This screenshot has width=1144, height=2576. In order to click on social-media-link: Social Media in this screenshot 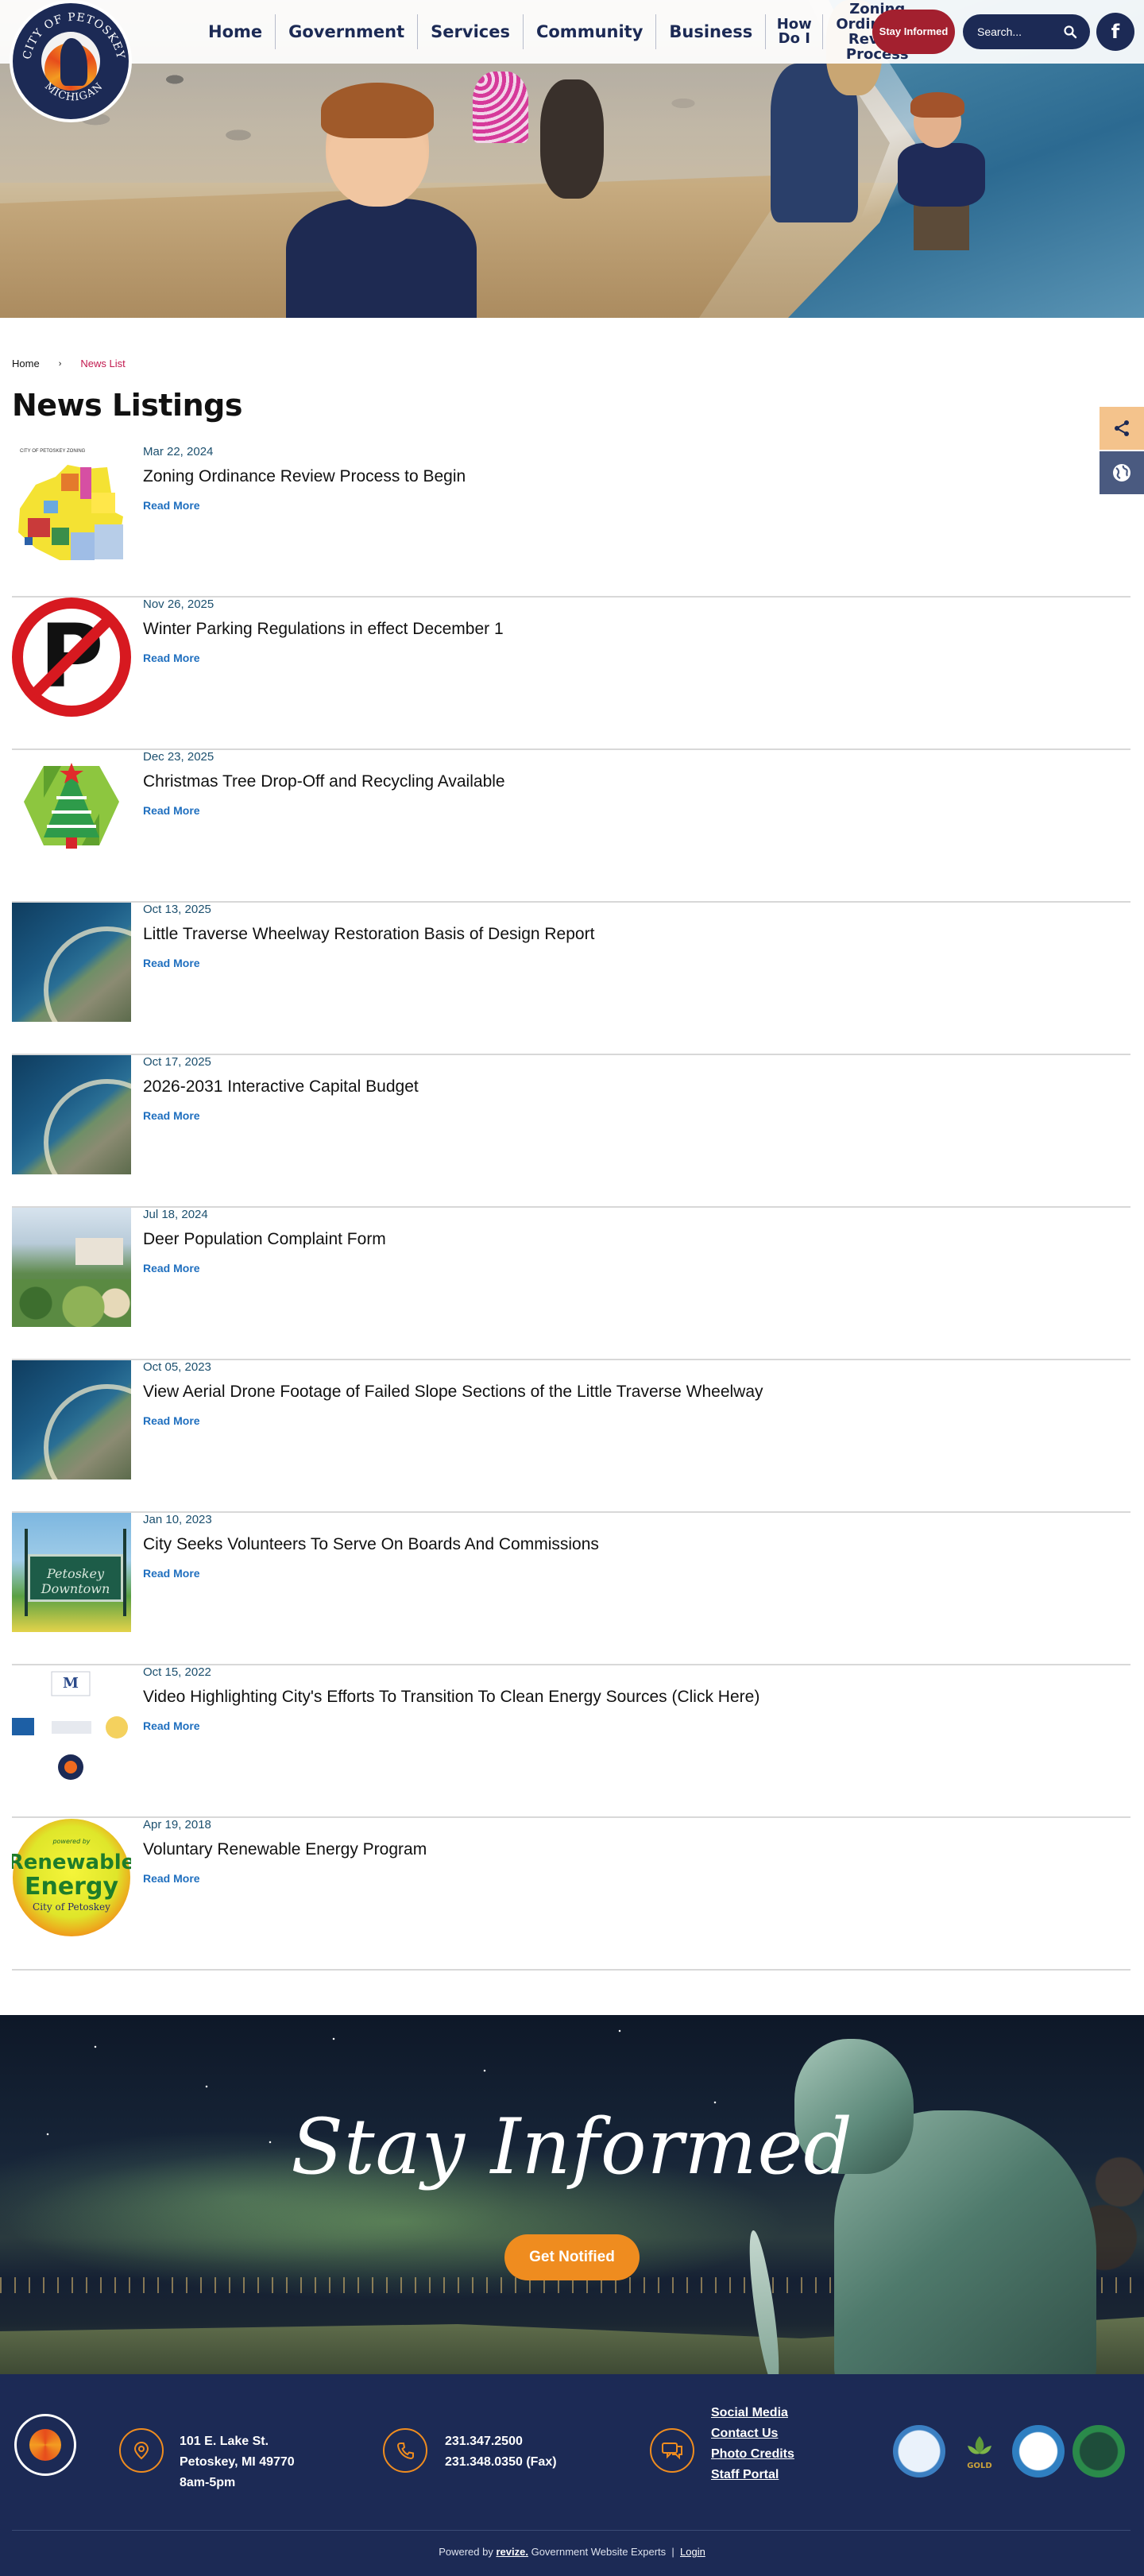, I will do `click(752, 2413)`.